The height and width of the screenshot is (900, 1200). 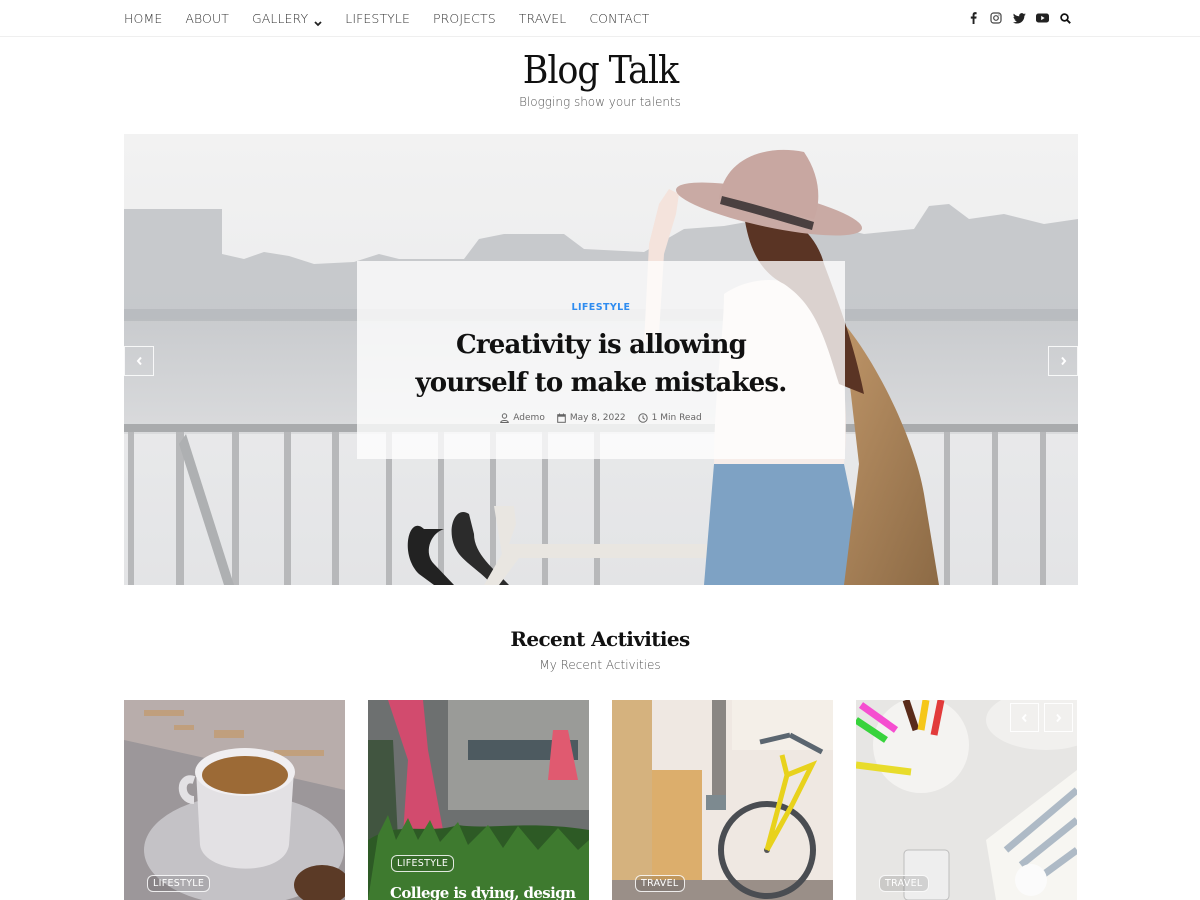 I want to click on activity-card: LIFESTYLE, so click(x=234, y=800).